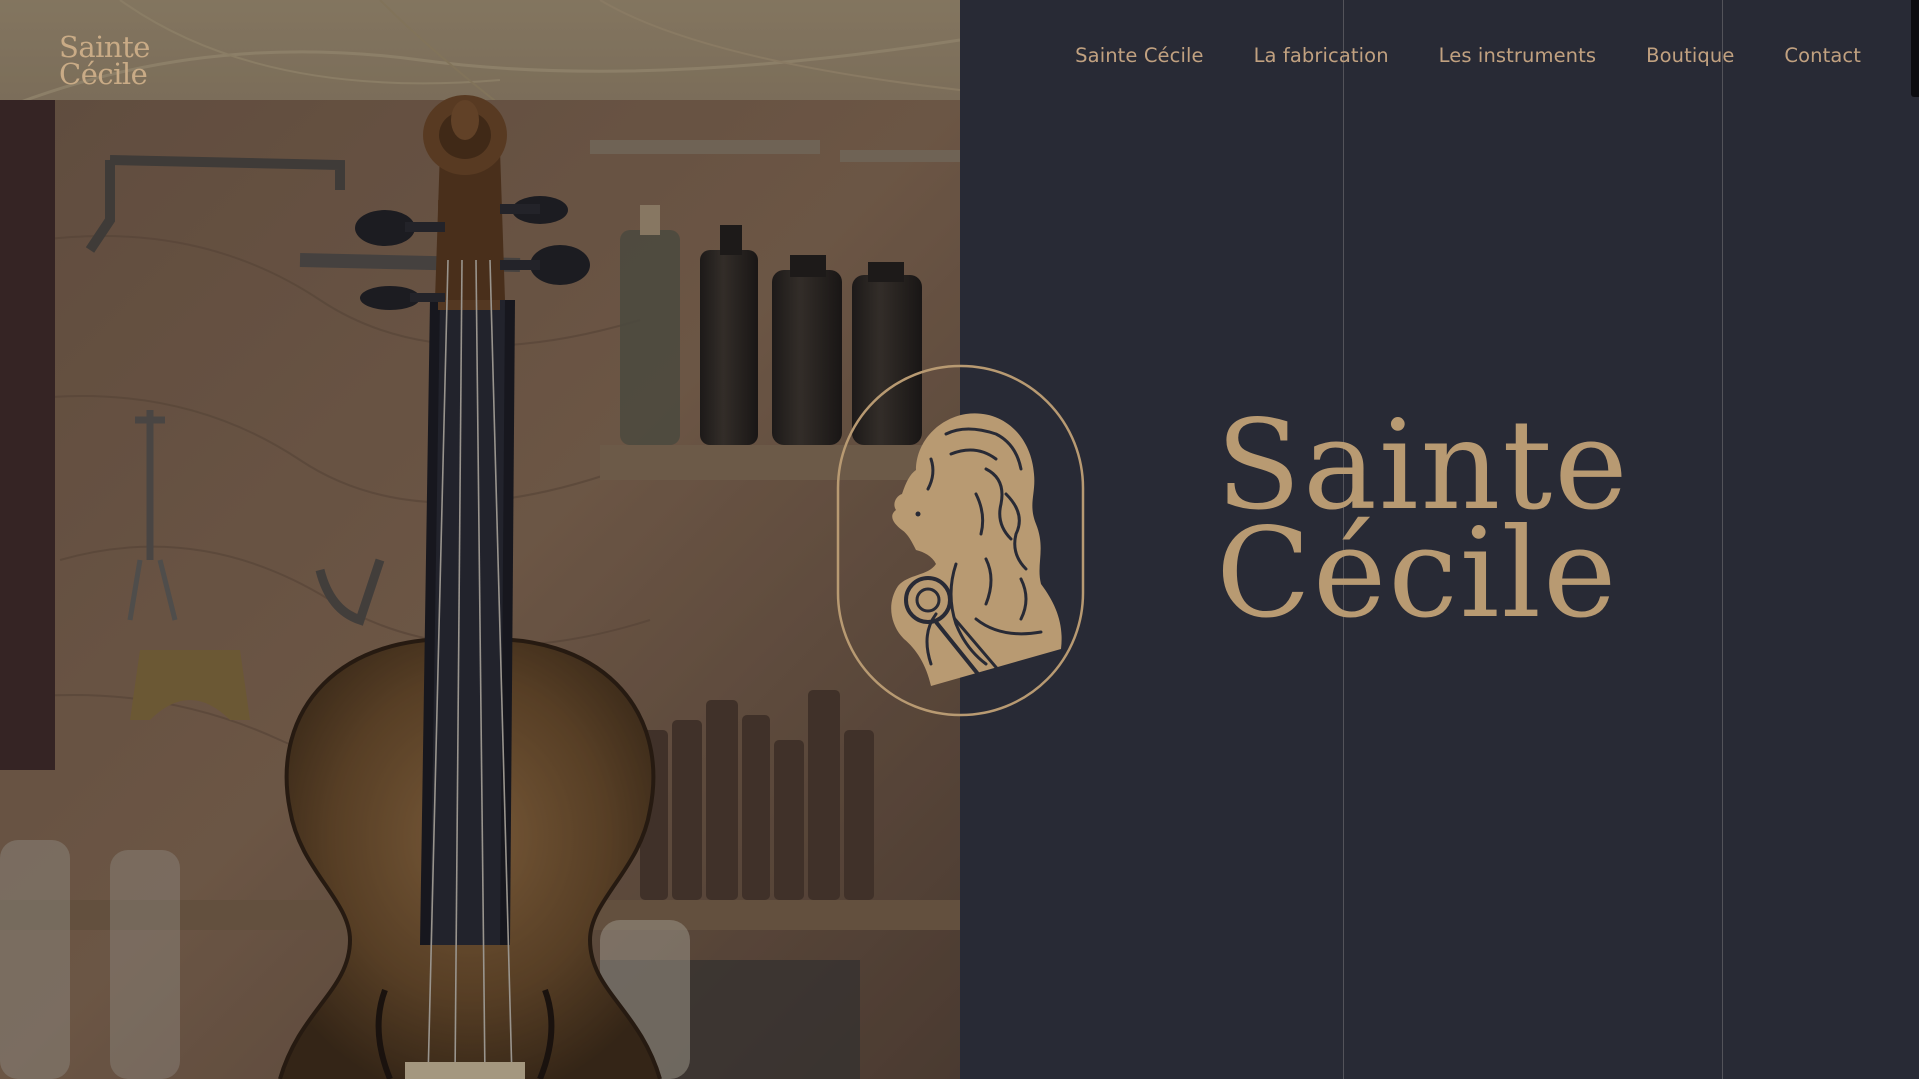 The image size is (1919, 1079). Describe the element at coordinates (1321, 55) in the screenshot. I see `nav-la-fabrication: La fabrication` at that location.